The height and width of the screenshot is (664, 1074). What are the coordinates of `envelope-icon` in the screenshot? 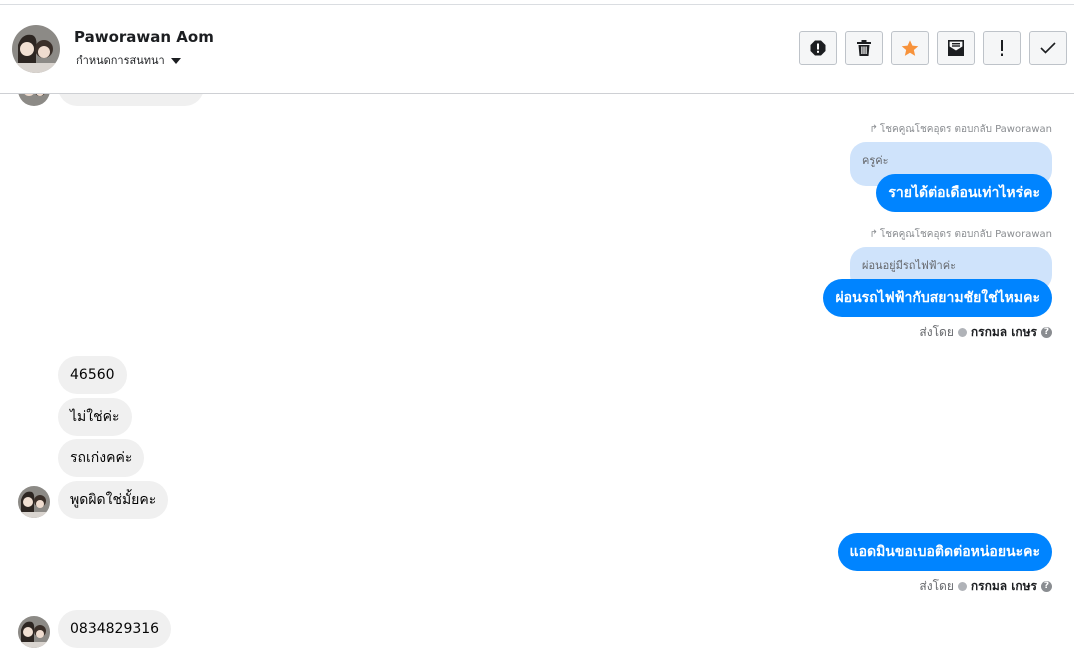 It's located at (956, 48).